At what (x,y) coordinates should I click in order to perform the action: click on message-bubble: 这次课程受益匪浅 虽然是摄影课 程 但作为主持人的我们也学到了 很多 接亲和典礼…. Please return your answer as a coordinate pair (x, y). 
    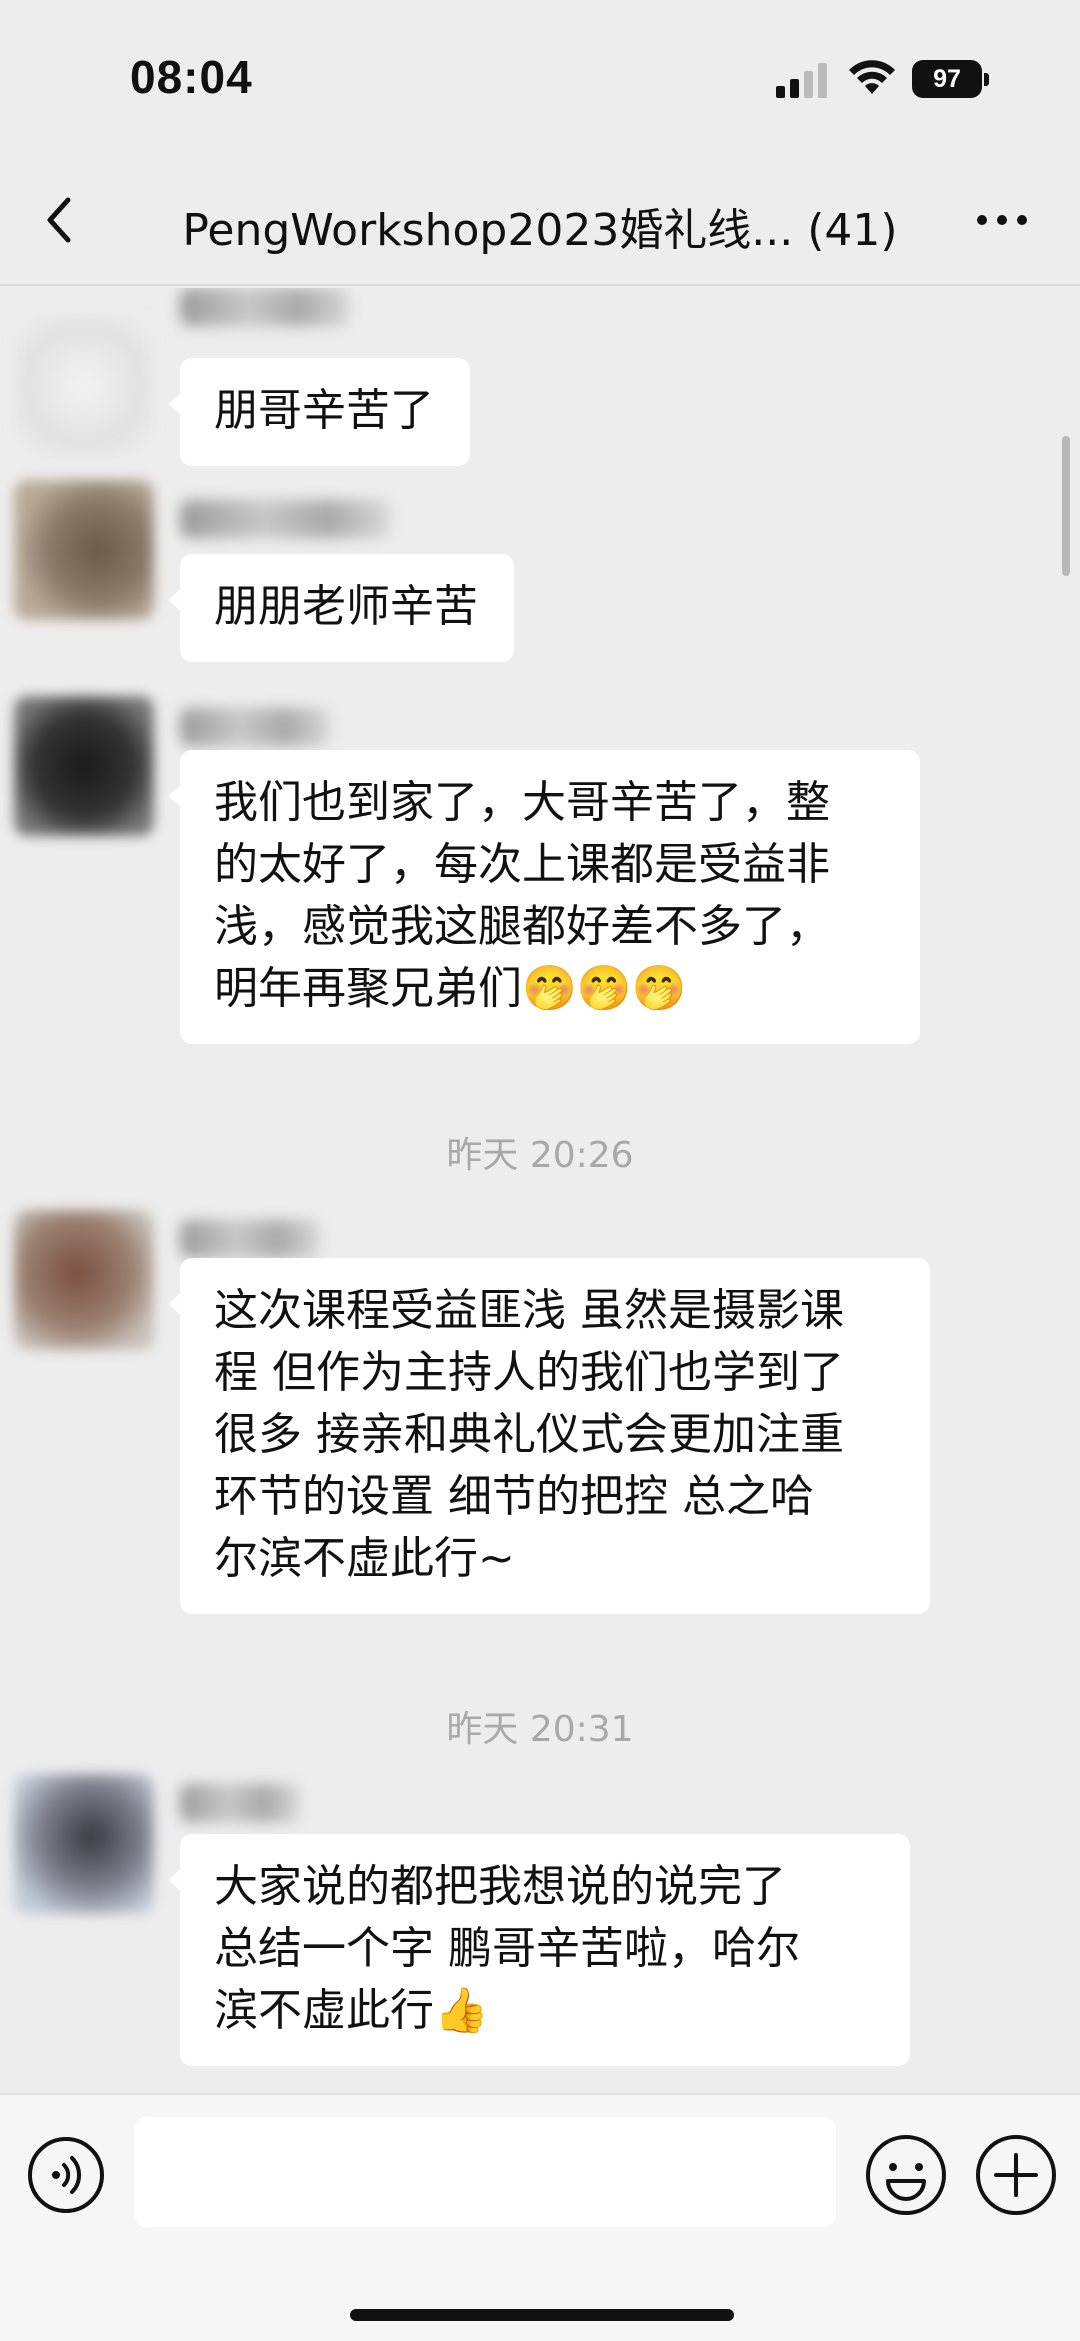
    Looking at the image, I should click on (549, 1436).